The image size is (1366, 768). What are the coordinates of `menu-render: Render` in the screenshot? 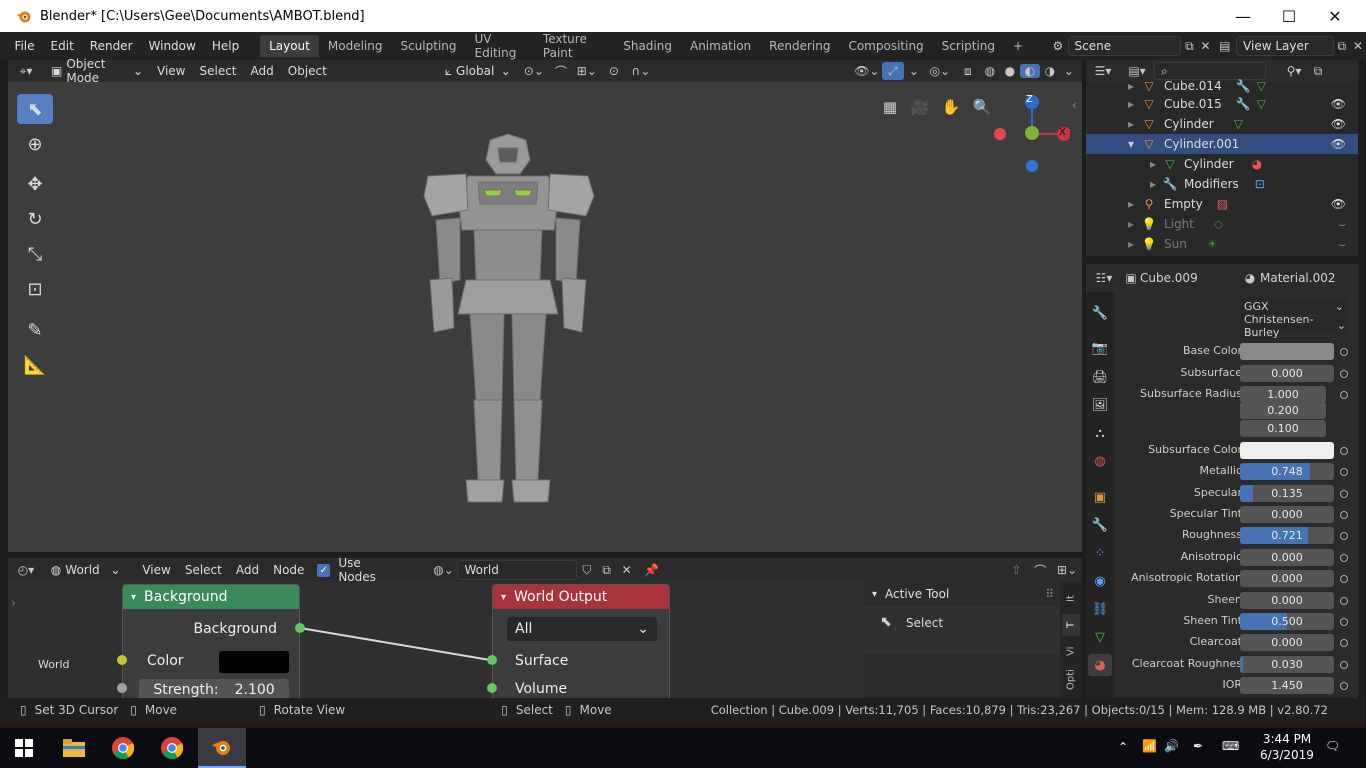 It's located at (111, 46).